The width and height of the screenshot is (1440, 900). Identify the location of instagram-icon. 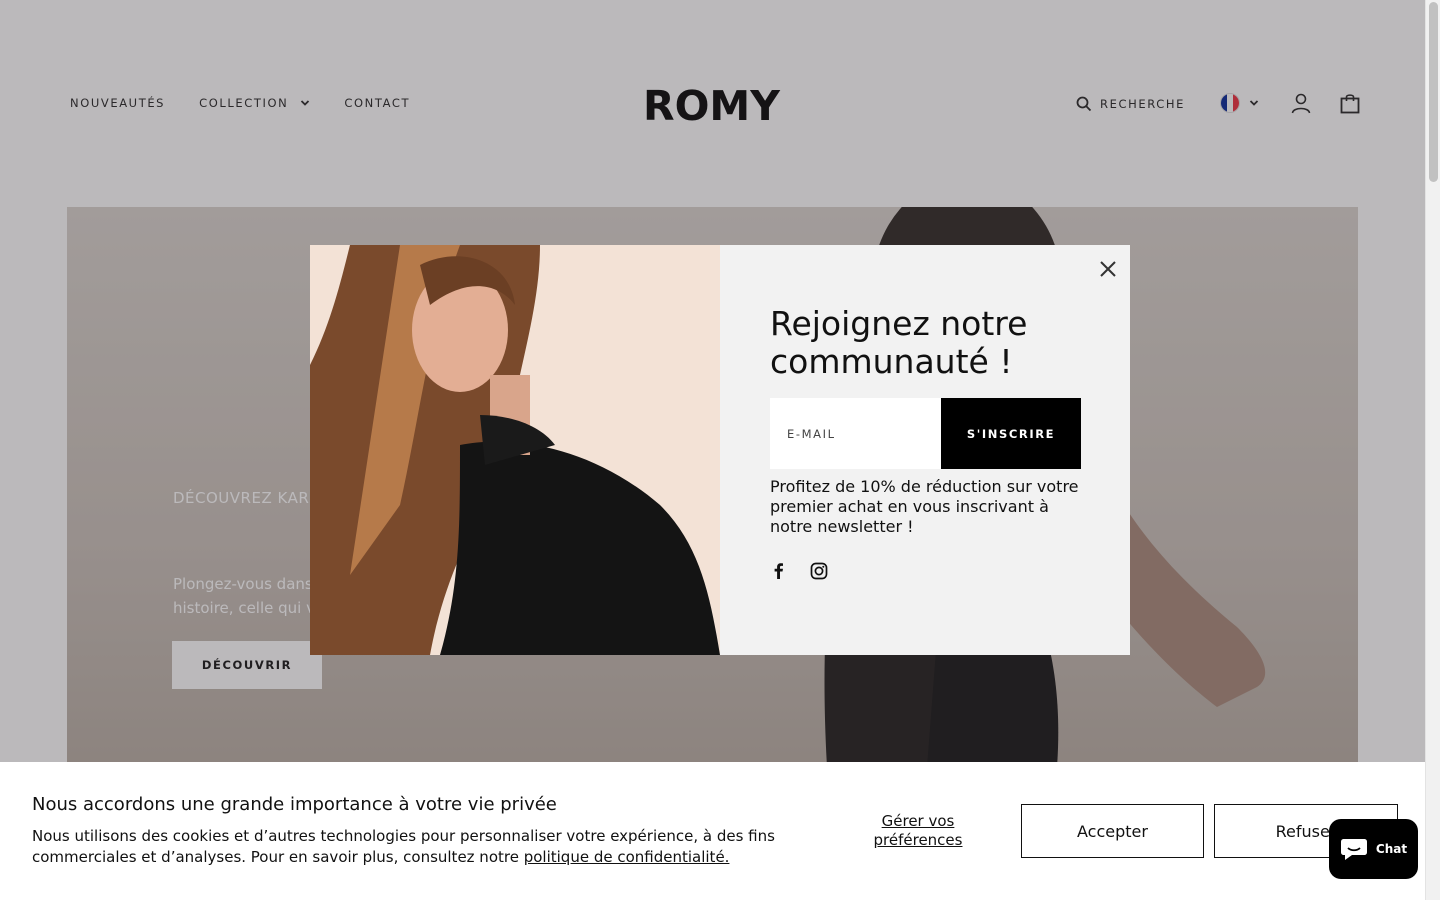
(819, 573).